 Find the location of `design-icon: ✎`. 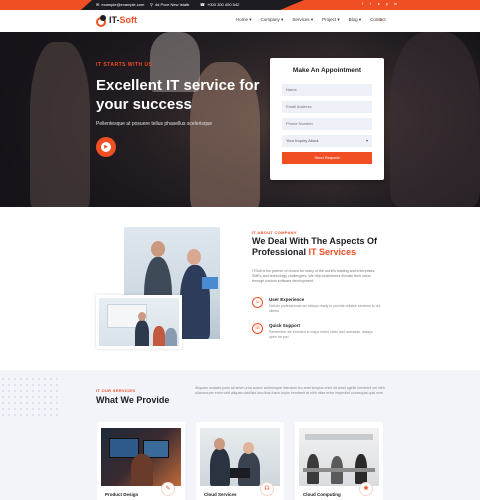

design-icon: ✎ is located at coordinates (168, 489).